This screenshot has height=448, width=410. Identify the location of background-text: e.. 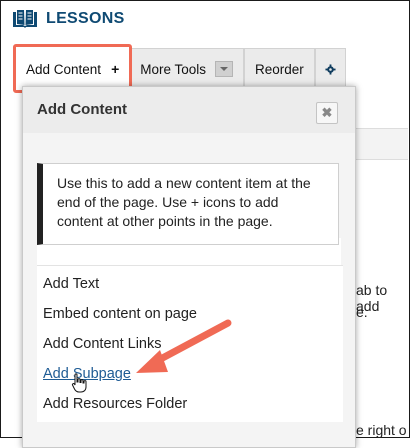
(362, 312).